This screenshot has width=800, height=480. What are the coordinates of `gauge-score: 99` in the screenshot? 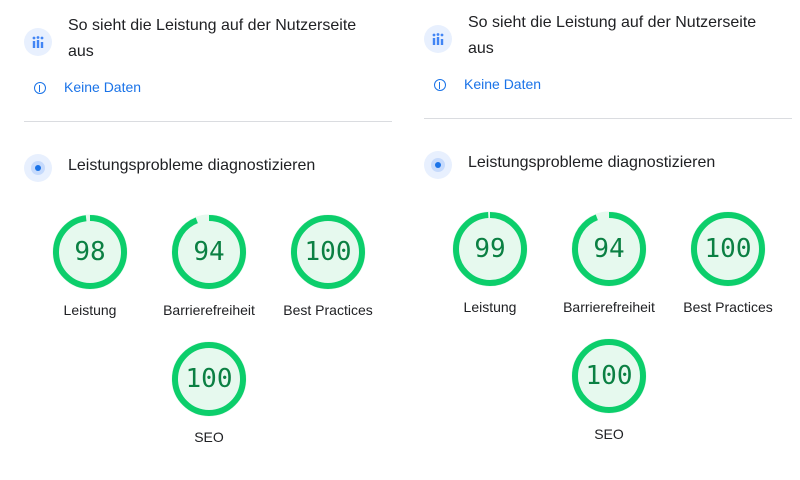 It's located at (490, 249).